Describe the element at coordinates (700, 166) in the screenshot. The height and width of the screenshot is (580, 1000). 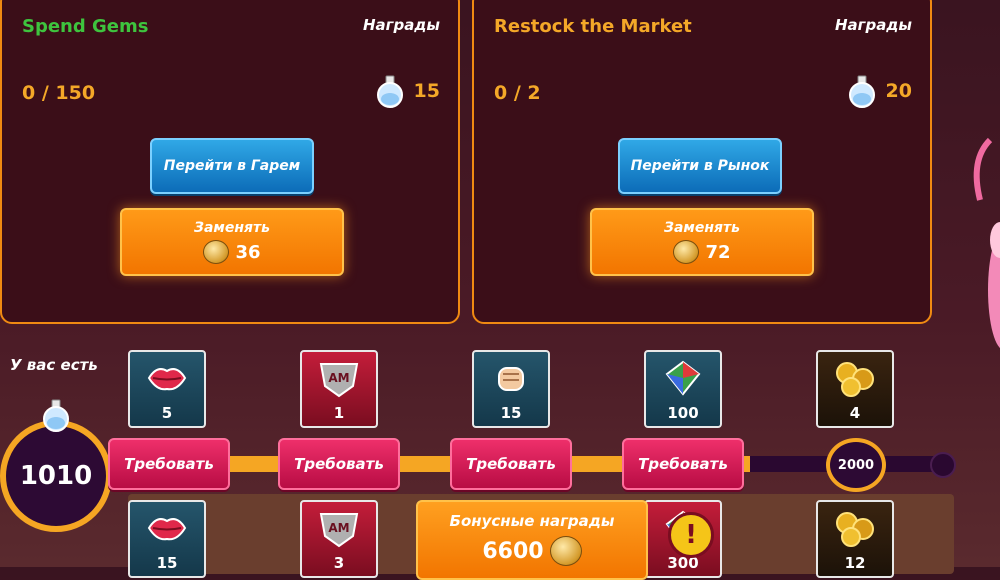
I see `go-to-market-button: Перейти в Рынок` at that location.